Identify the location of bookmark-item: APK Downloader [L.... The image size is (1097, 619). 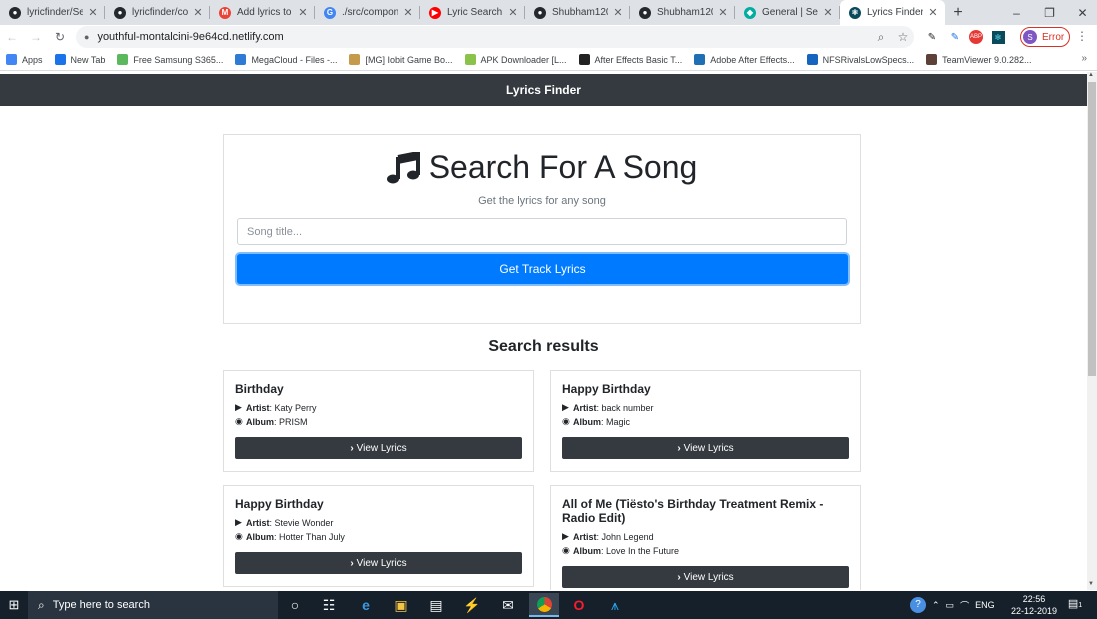
(515, 59).